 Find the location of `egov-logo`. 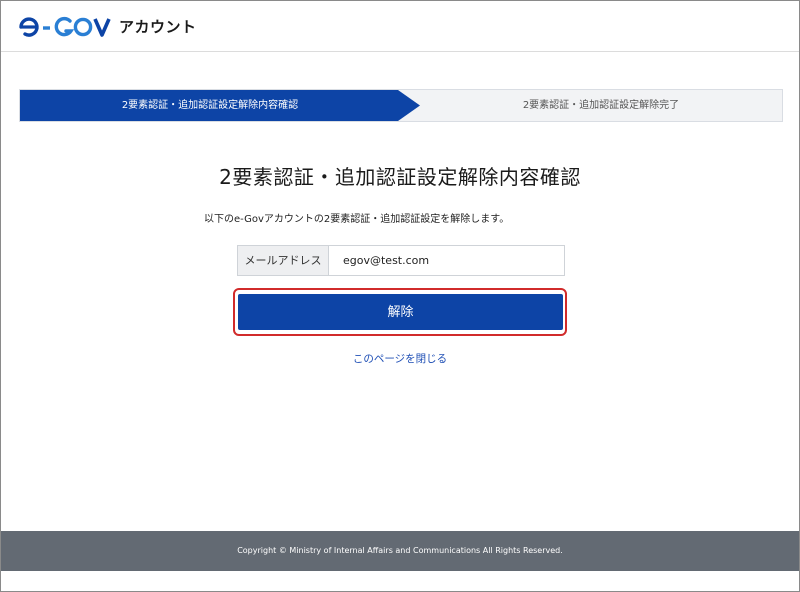

egov-logo is located at coordinates (66, 27).